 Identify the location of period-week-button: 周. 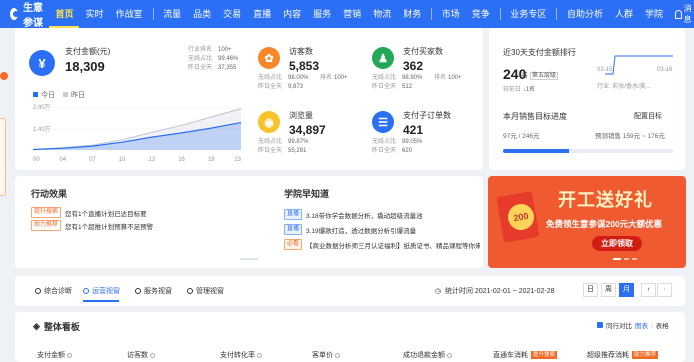
(608, 290).